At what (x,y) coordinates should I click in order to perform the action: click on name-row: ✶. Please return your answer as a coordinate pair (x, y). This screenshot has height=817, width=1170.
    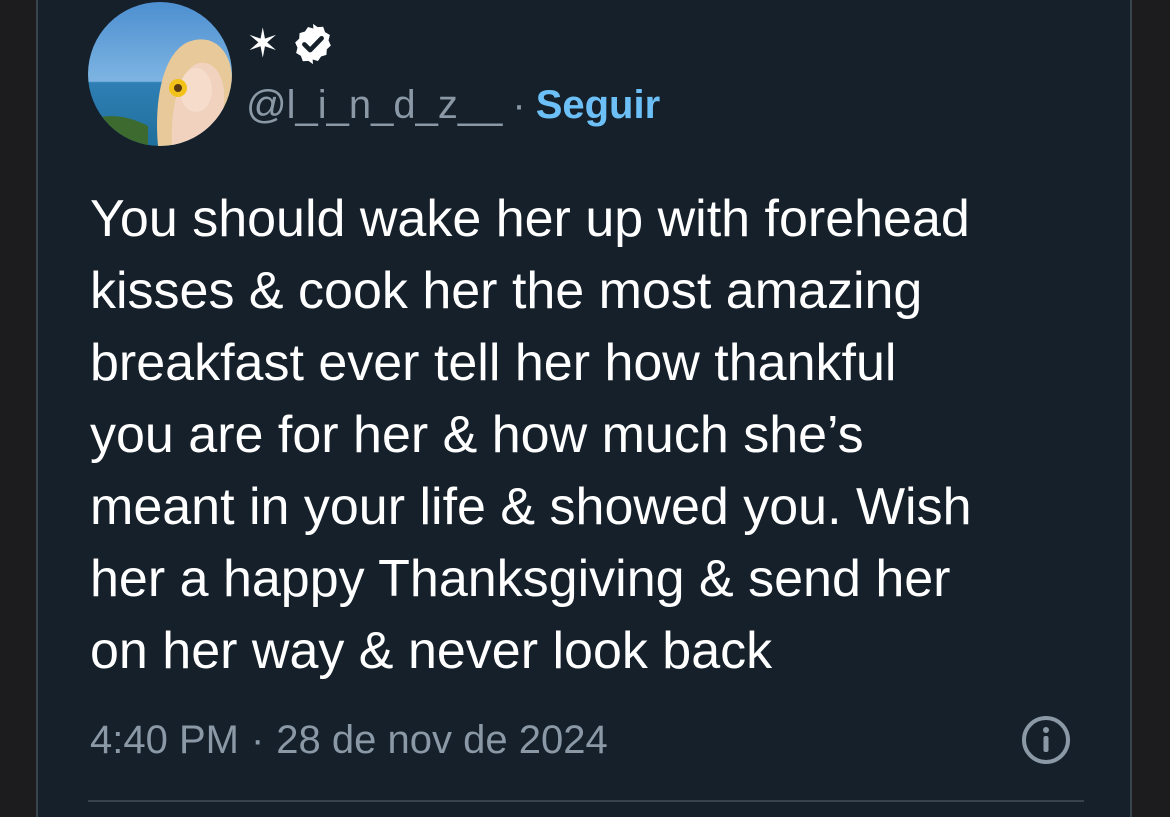
    Looking at the image, I should click on (291, 44).